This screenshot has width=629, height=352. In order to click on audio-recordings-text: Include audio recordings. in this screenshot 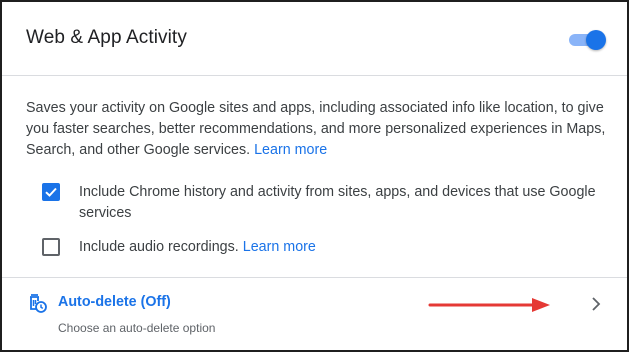, I will do `click(159, 247)`.